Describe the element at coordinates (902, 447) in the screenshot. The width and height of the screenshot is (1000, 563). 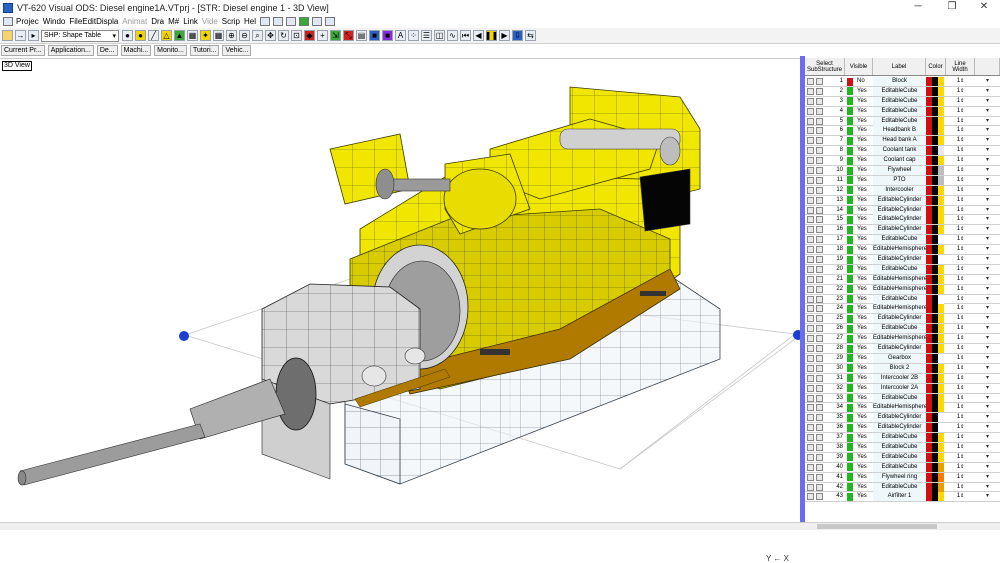
I see `table-row: 38 Yes EditableCube 1⇕ ▾` at that location.